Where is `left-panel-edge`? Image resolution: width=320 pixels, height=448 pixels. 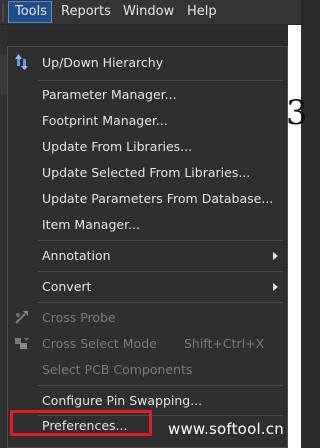
left-panel-edge is located at coordinates (3, 236).